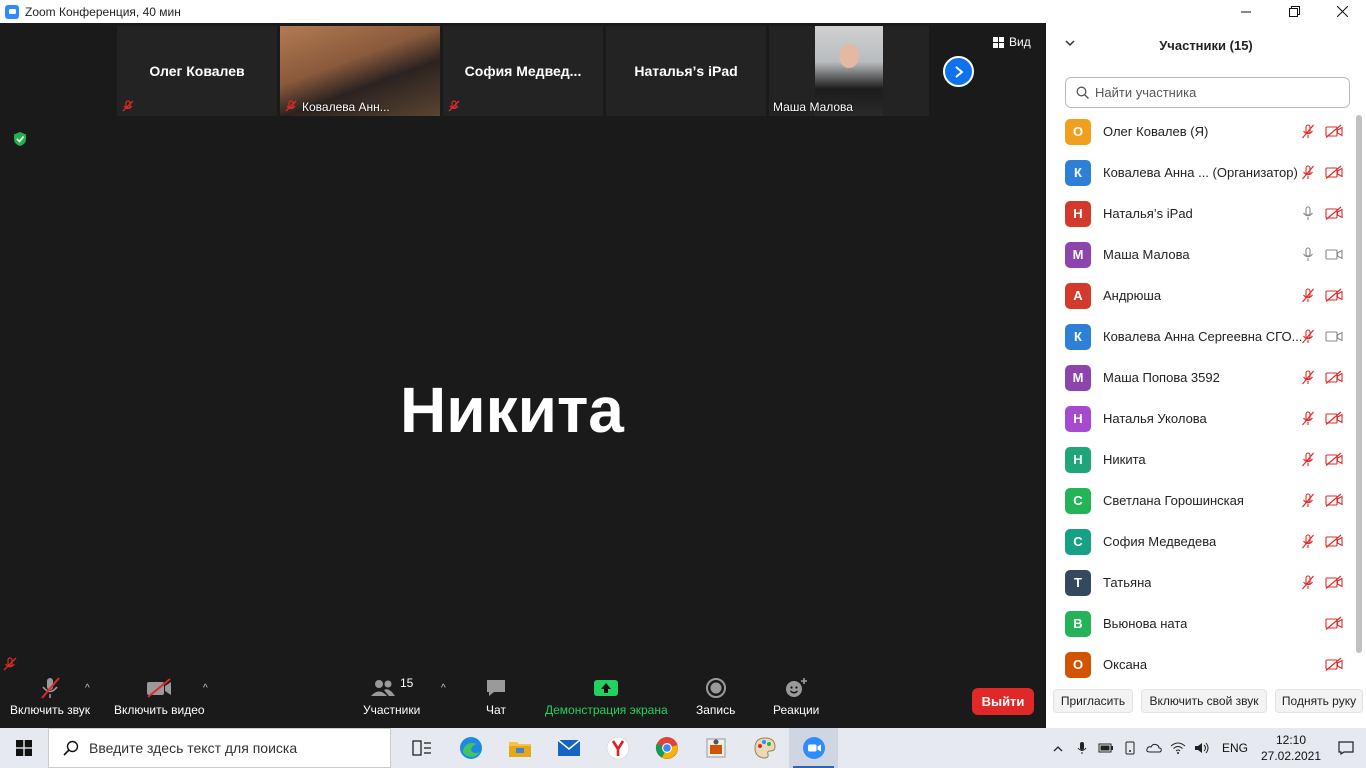 Image resolution: width=1366 pixels, height=768 pixels. I want to click on notifications-button, so click(1346, 748).